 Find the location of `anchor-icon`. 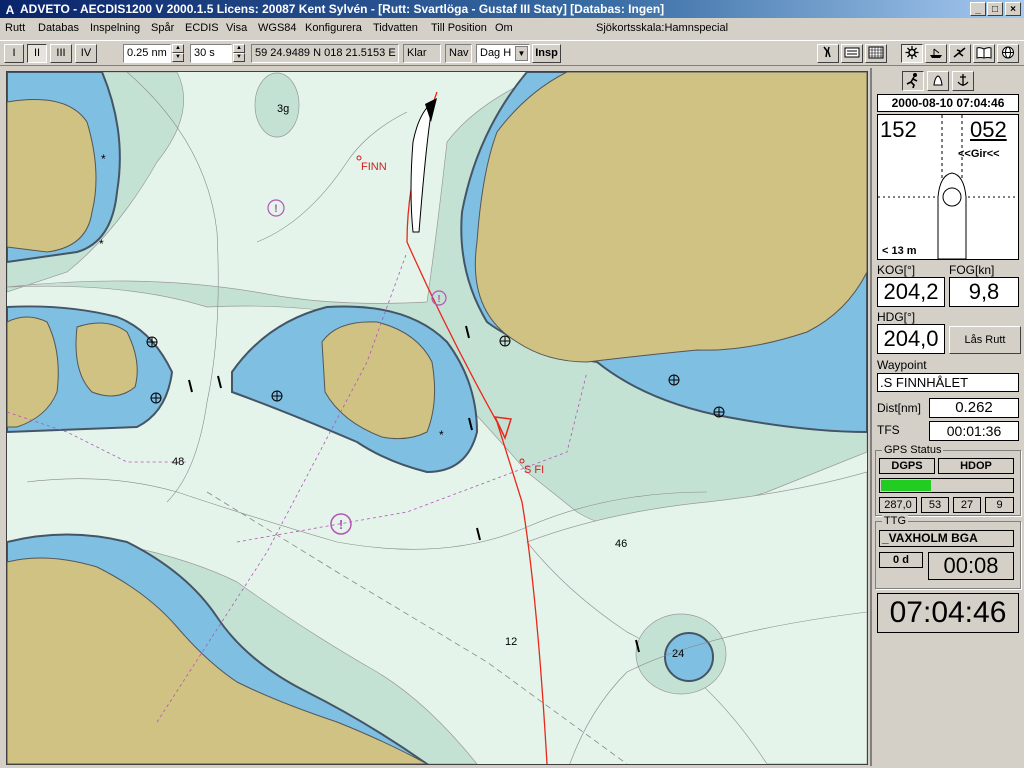

anchor-icon is located at coordinates (963, 81).